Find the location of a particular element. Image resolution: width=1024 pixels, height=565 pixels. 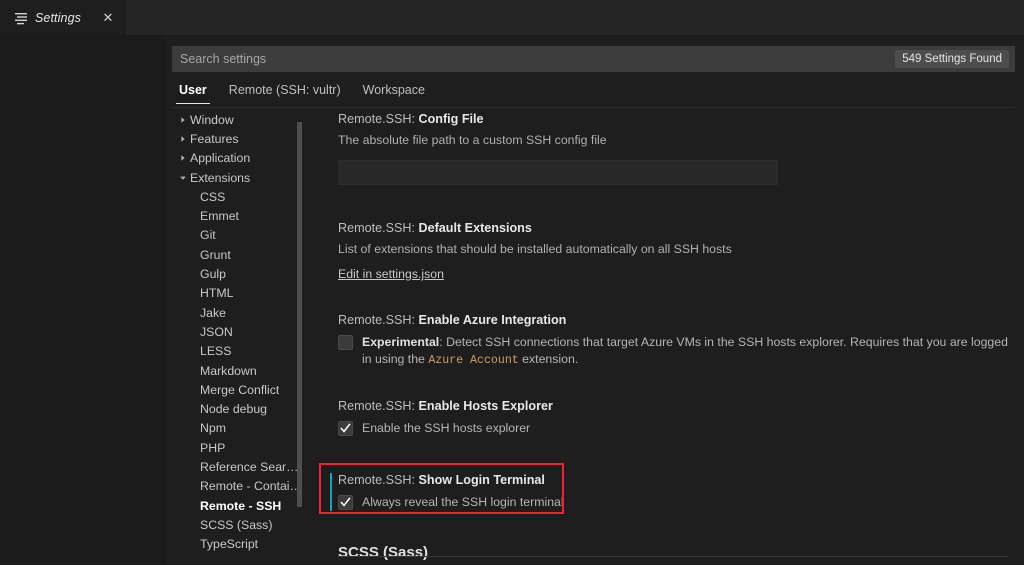

toc-item-application: Application is located at coordinates (238, 158).